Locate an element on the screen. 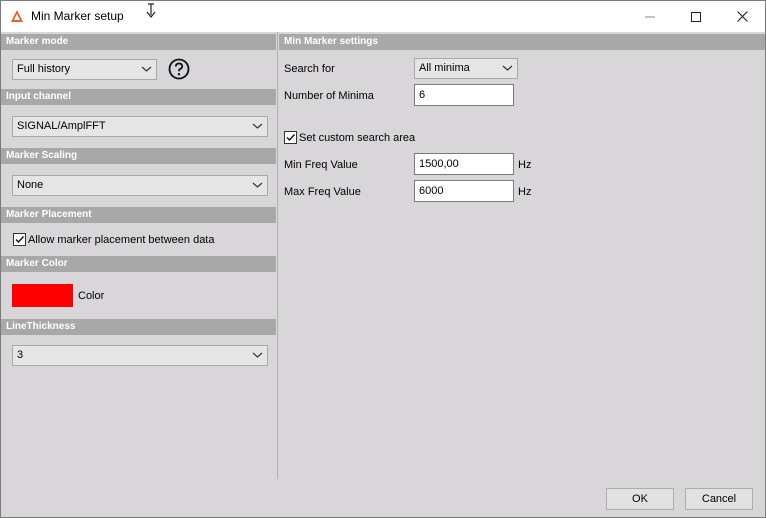 The width and height of the screenshot is (766, 518). marker-scaling-select: None is located at coordinates (140, 185).